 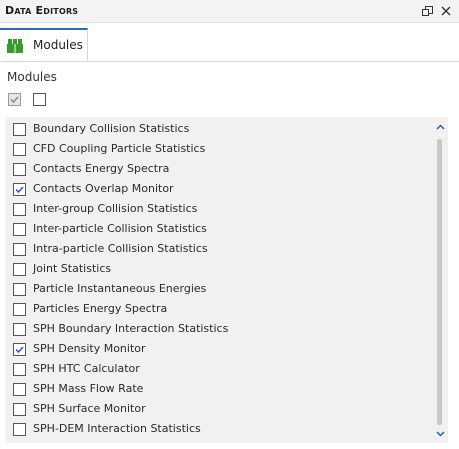 I want to click on close-icon, so click(x=446, y=11).